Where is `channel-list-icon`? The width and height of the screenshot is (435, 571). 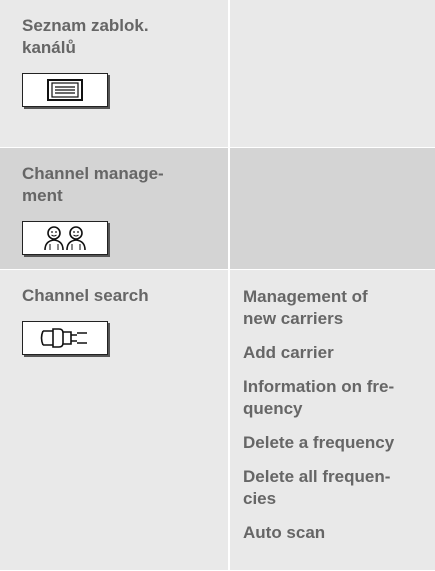
channel-list-icon is located at coordinates (65, 90).